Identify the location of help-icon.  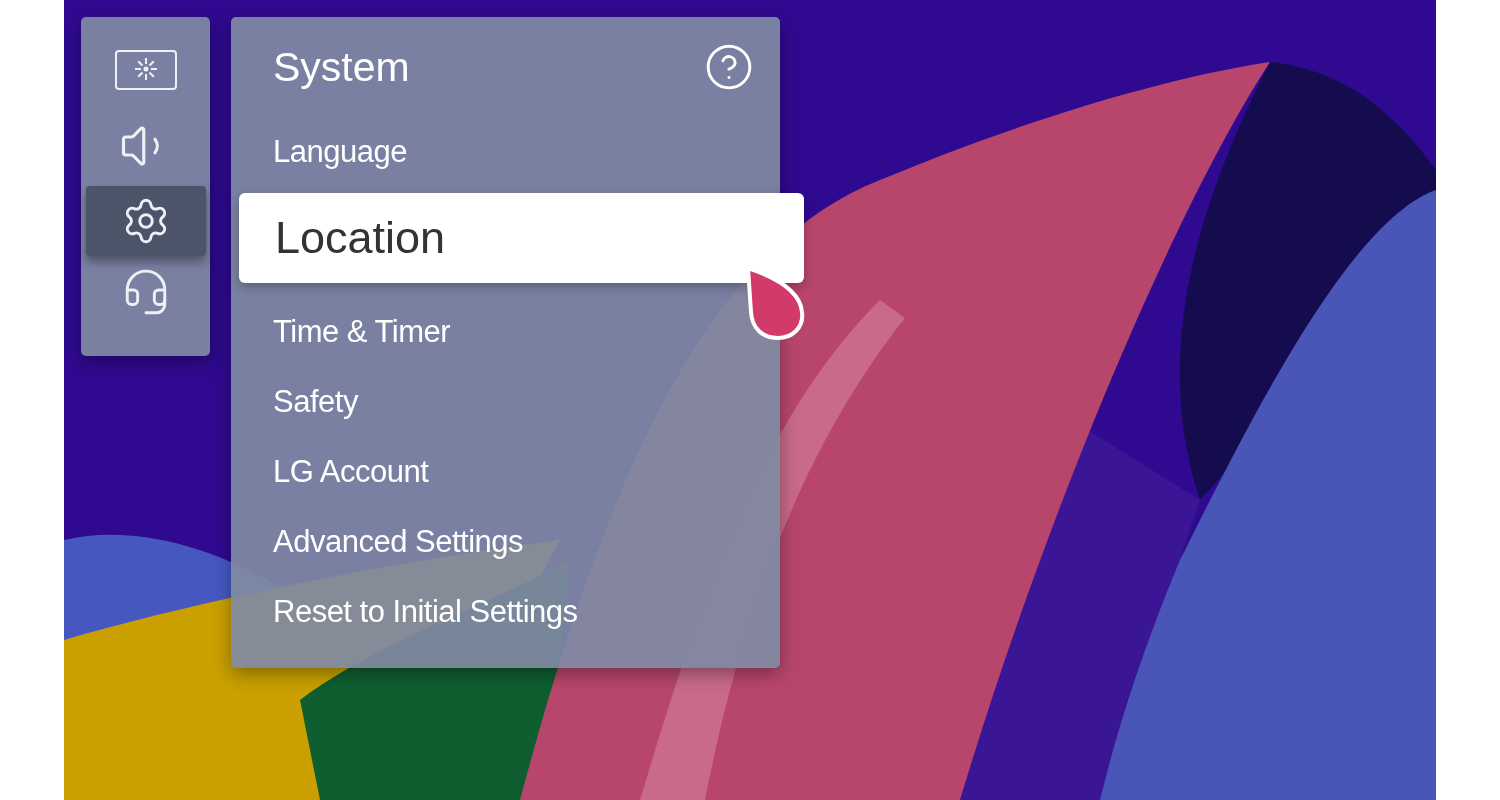
(729, 67).